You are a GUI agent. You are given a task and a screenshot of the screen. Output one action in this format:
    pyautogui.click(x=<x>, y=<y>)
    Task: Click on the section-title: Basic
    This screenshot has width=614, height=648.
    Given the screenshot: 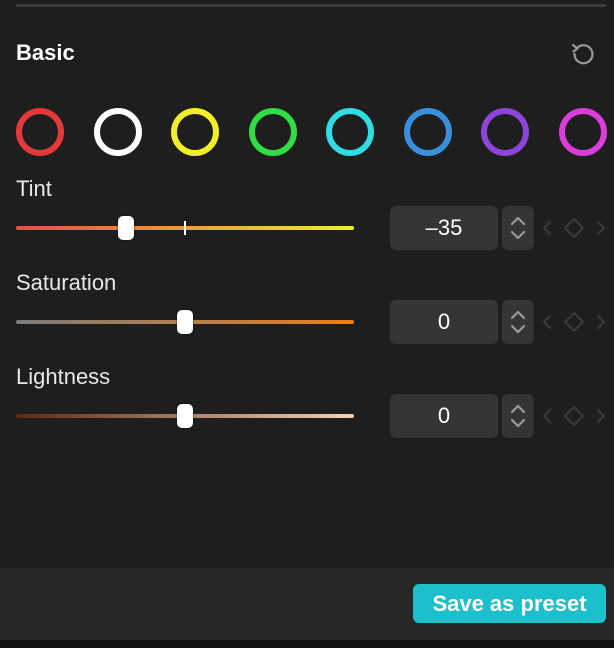 What is the action you would take?
    pyautogui.click(x=45, y=52)
    